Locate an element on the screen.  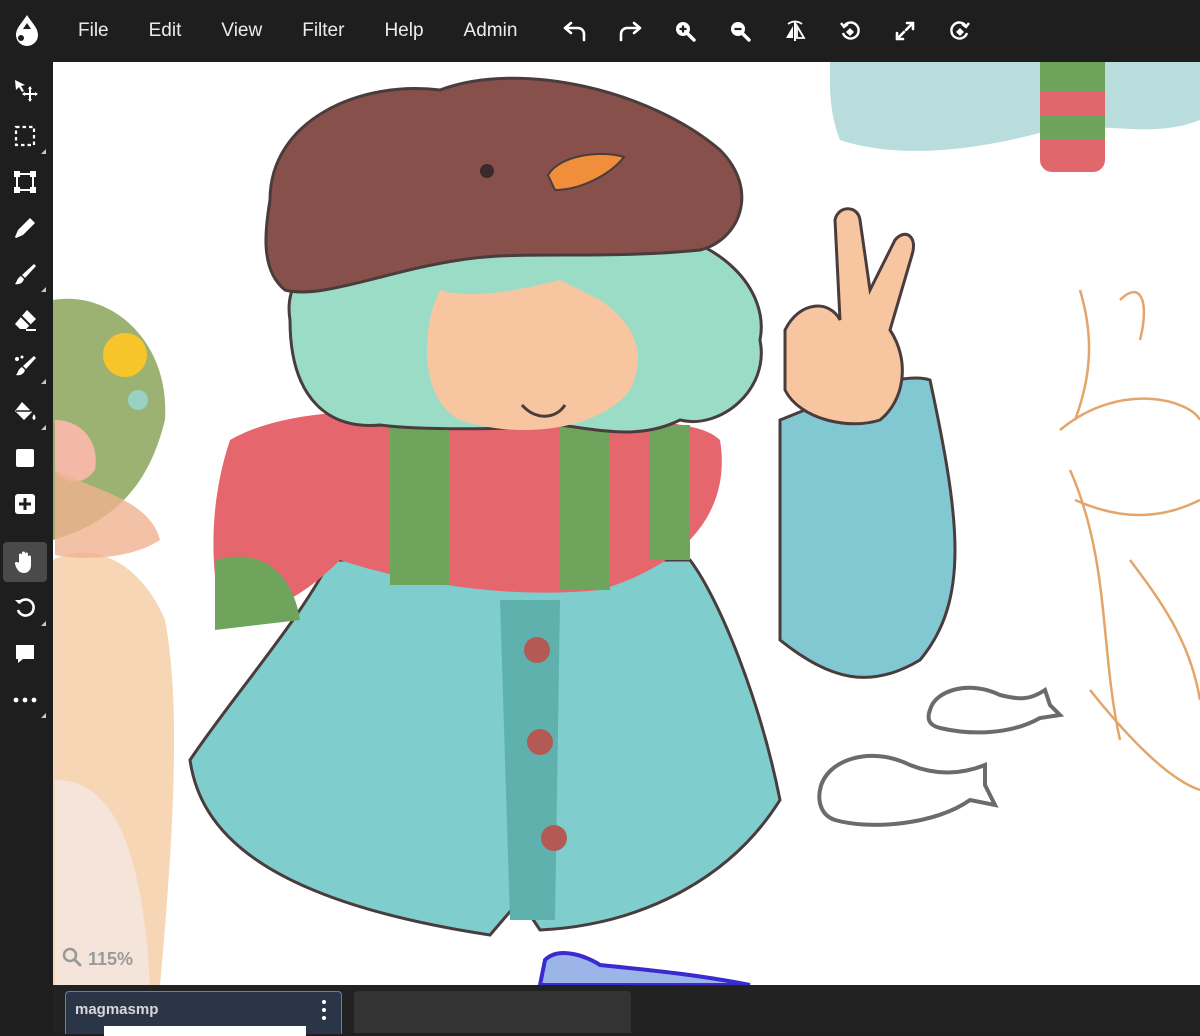
menu-admin: Admin is located at coordinates (491, 31).